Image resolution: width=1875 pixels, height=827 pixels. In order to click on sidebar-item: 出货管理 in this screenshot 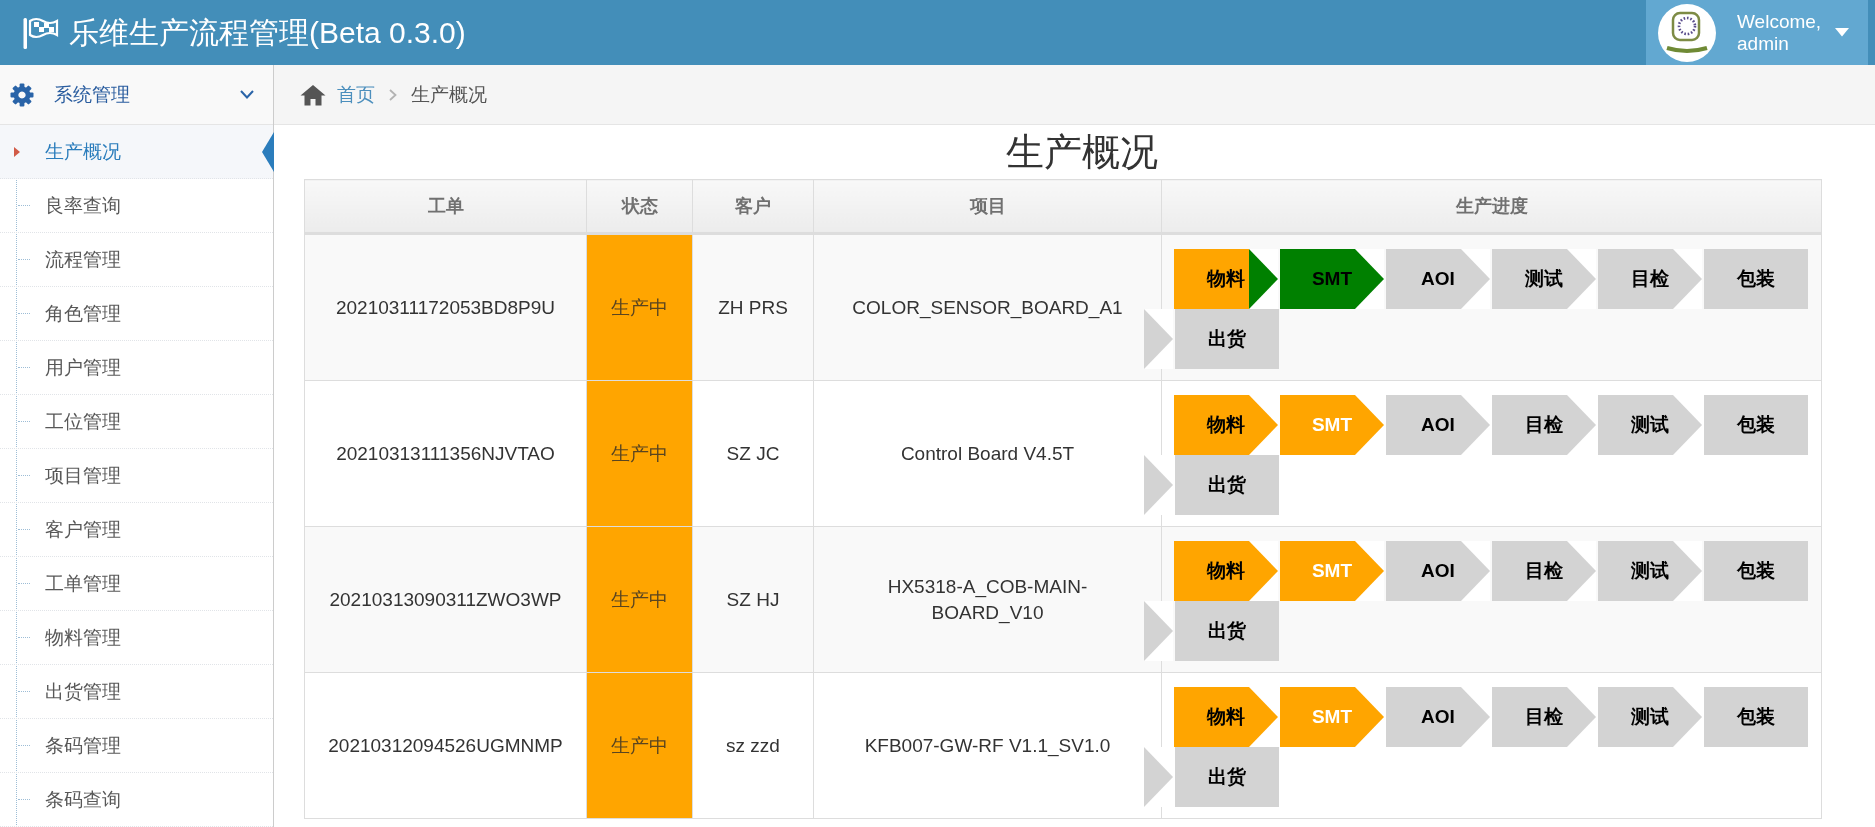, I will do `click(136, 692)`.